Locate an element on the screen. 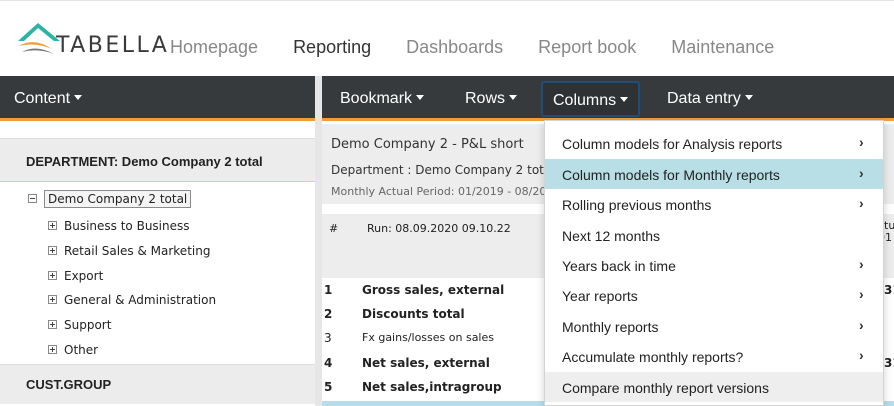  tabella-logo: TABELLA is located at coordinates (93, 40).